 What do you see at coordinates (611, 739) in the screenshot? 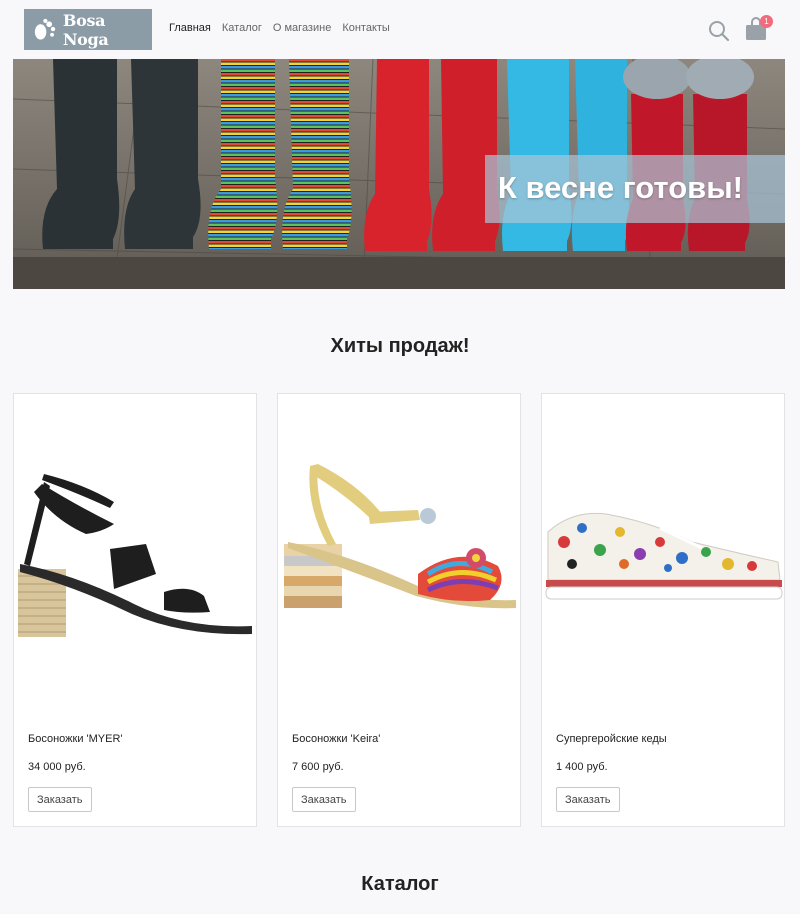
I see `product-name: Супергеройские кеды` at bounding box center [611, 739].